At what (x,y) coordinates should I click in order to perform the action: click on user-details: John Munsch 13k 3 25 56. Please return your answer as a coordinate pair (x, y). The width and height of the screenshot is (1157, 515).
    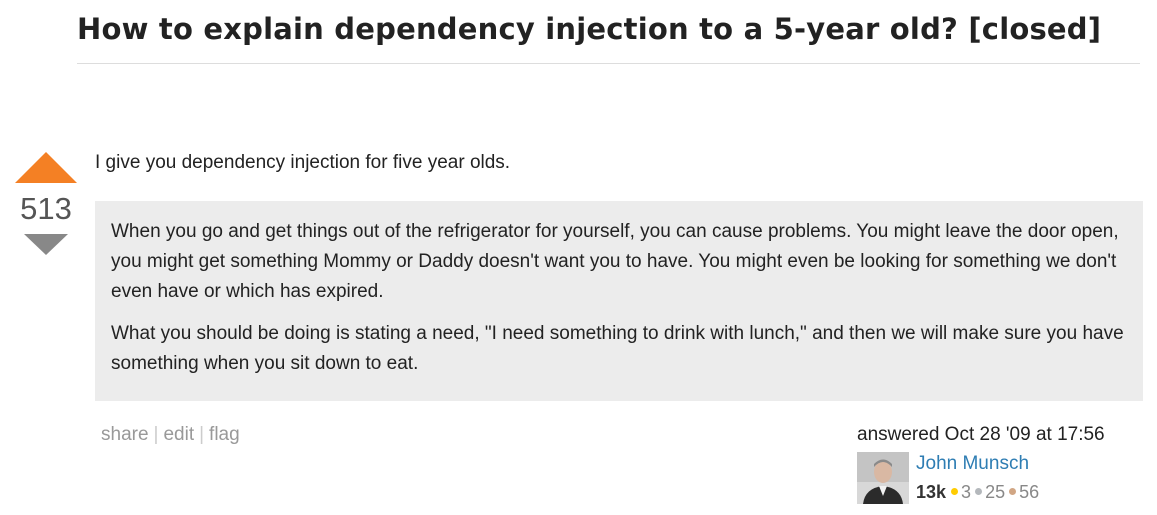
    Looking at the image, I should click on (997, 478).